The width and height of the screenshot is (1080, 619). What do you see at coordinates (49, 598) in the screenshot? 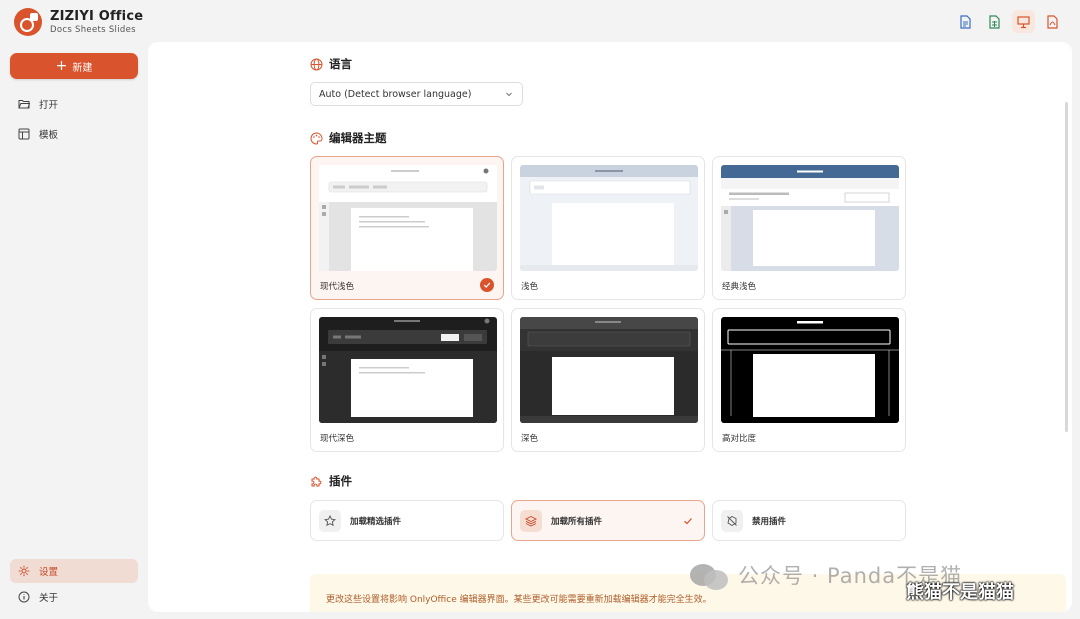
I see `sidebar-item-label: 关于` at bounding box center [49, 598].